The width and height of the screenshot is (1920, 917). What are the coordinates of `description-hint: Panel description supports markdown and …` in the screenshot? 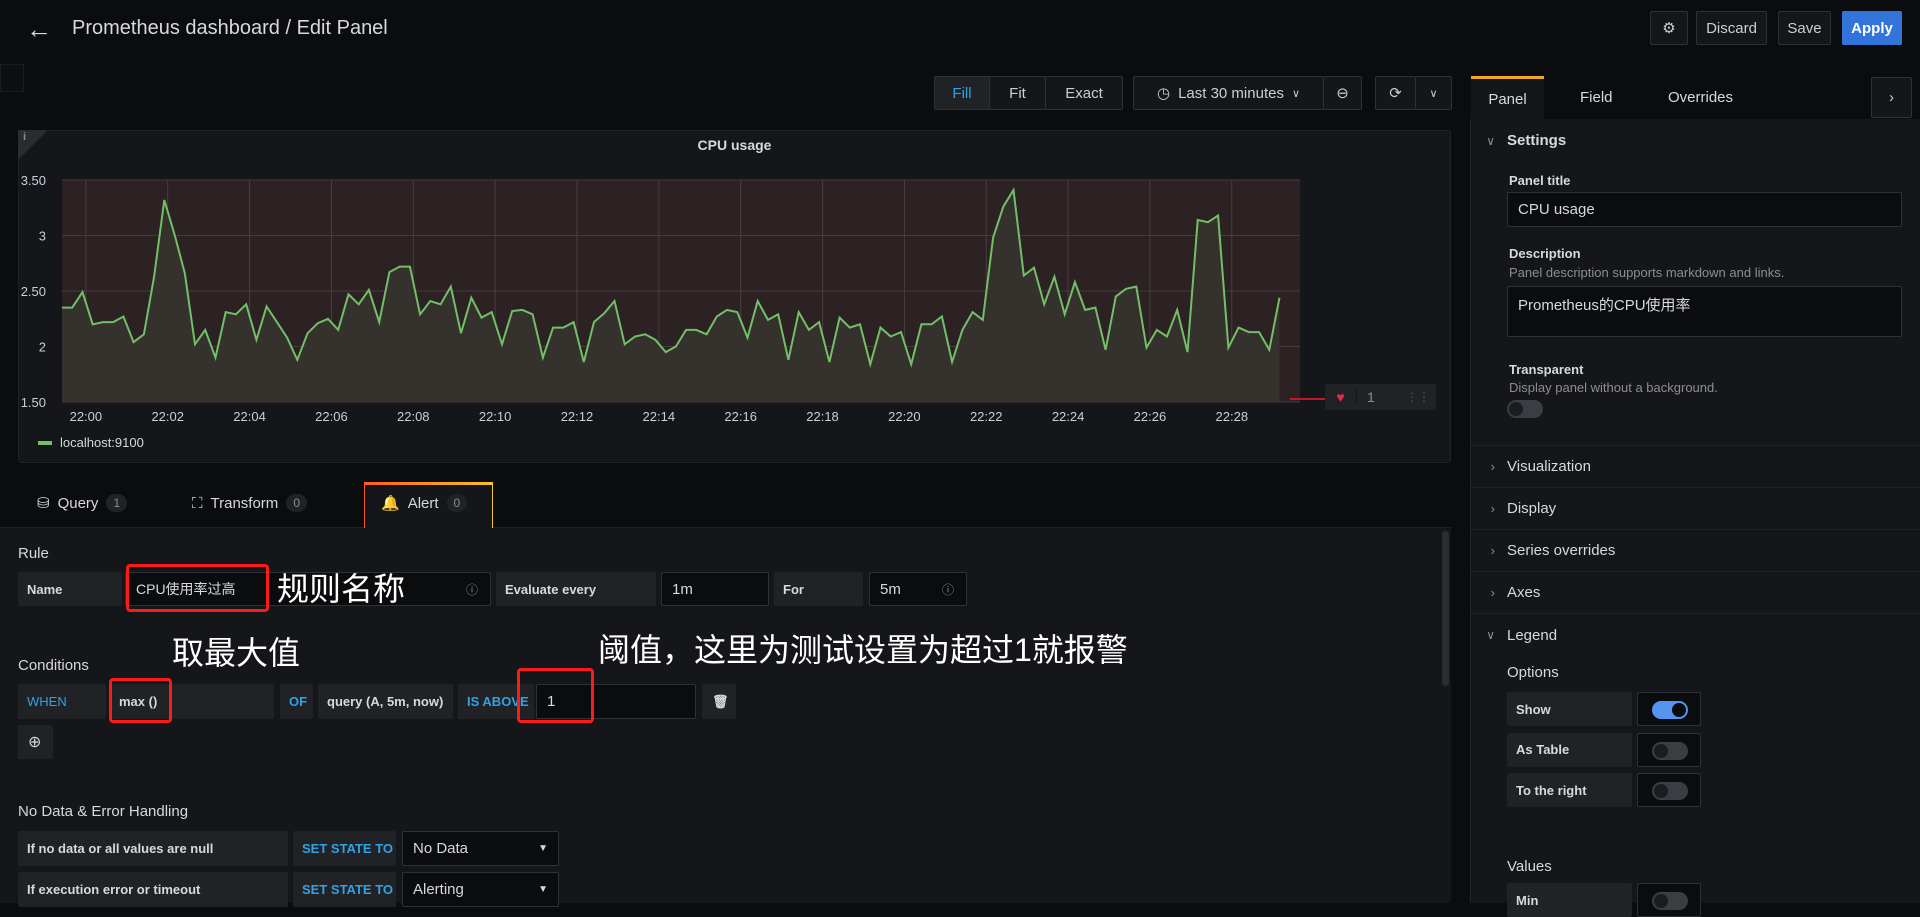 It's located at (1646, 272).